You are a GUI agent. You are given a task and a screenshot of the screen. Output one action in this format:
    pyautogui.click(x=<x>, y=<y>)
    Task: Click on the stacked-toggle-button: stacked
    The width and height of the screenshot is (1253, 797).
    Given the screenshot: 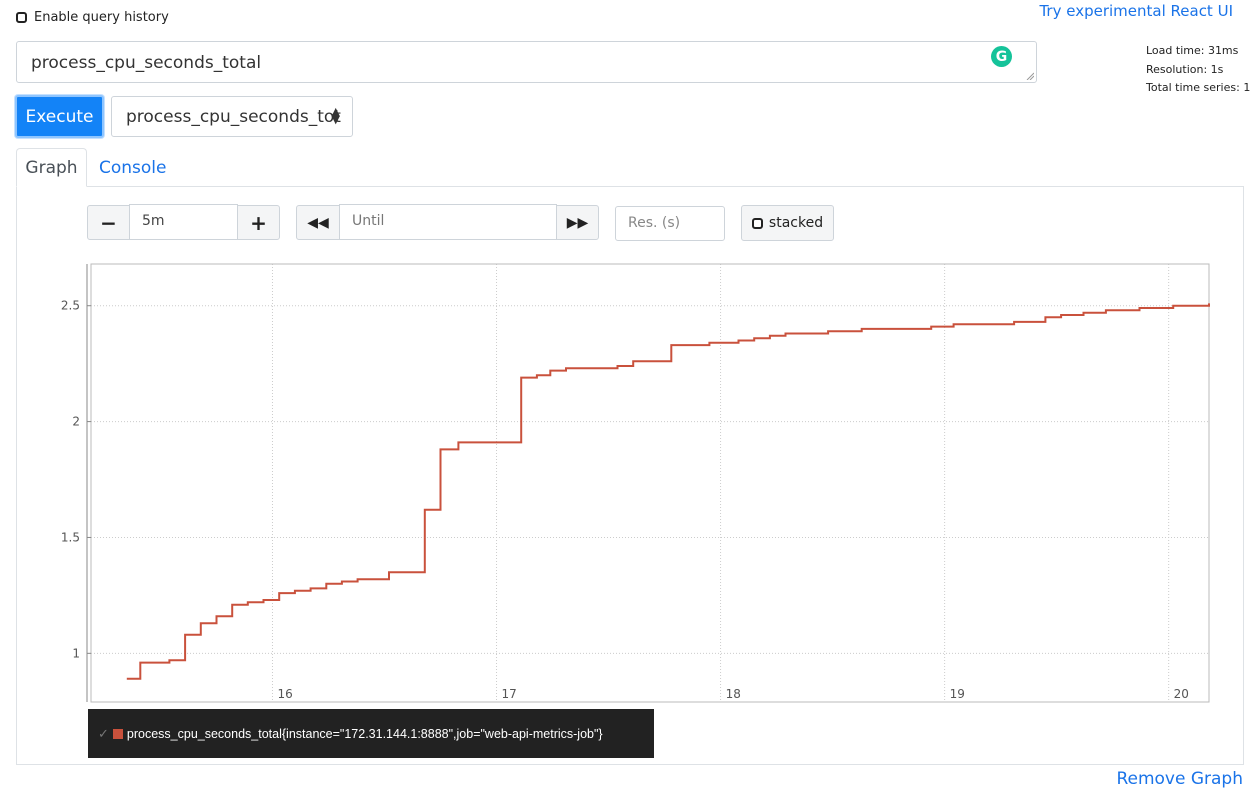 What is the action you would take?
    pyautogui.click(x=787, y=223)
    